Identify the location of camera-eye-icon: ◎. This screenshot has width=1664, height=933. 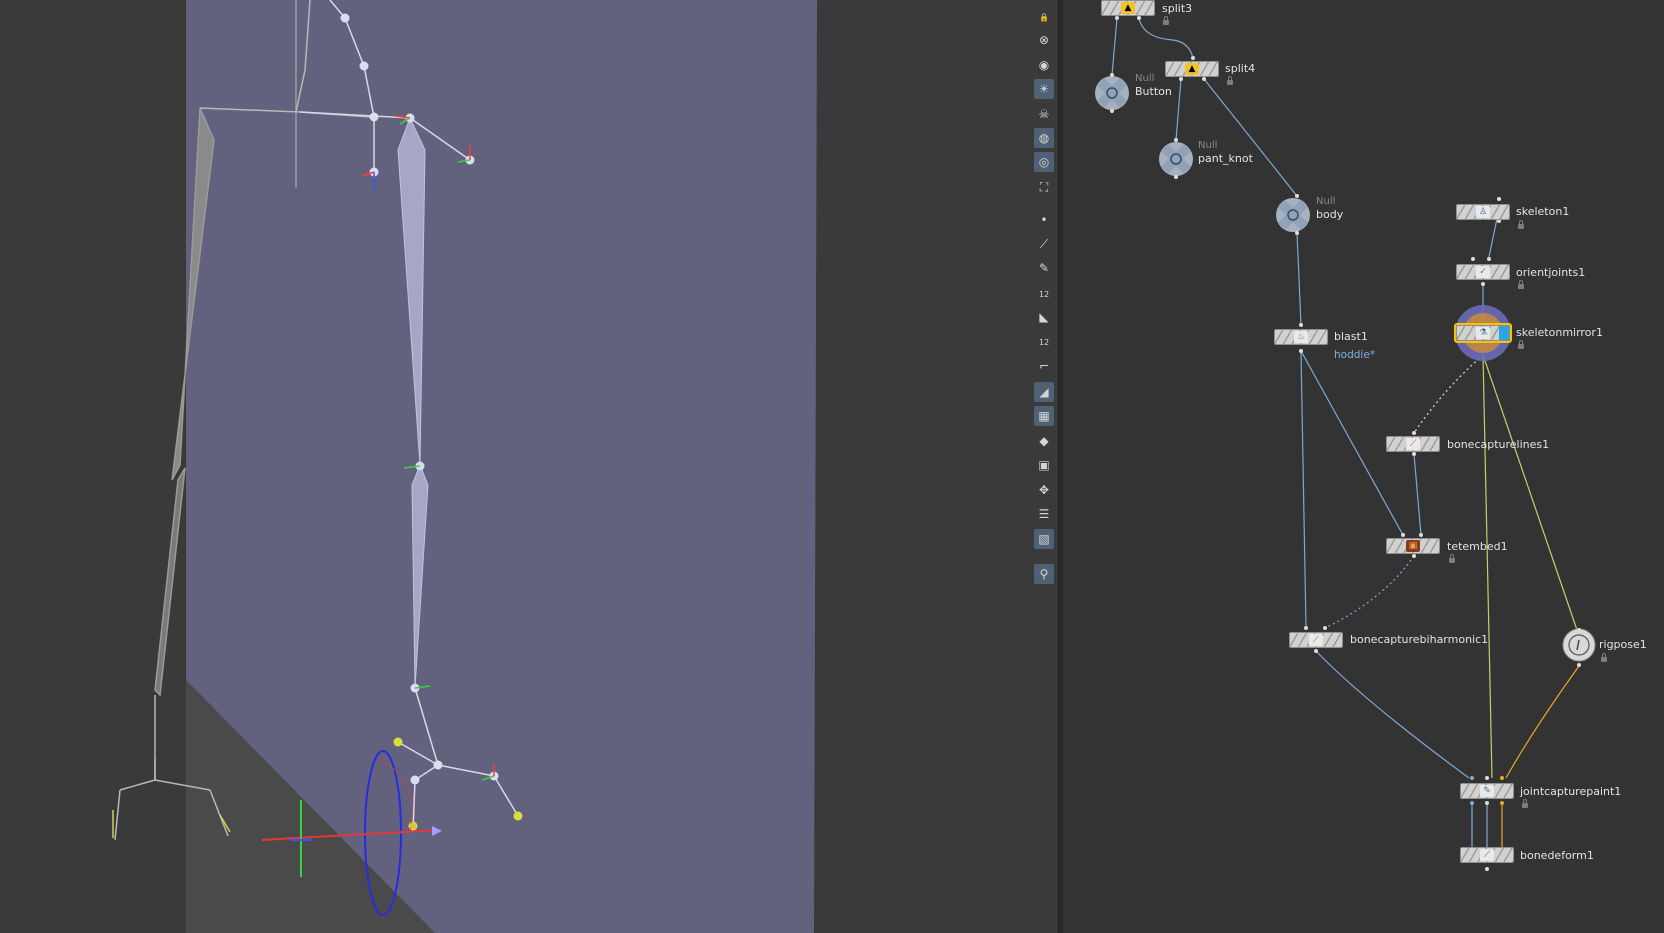
(1044, 162).